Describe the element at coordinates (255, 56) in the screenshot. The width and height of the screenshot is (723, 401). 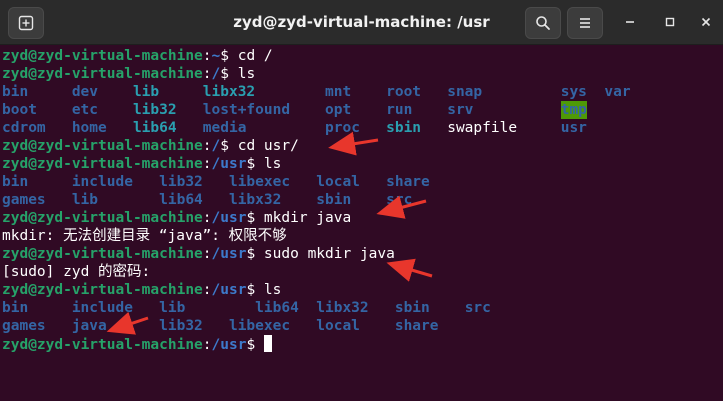
I see `command-text: cd /` at that location.